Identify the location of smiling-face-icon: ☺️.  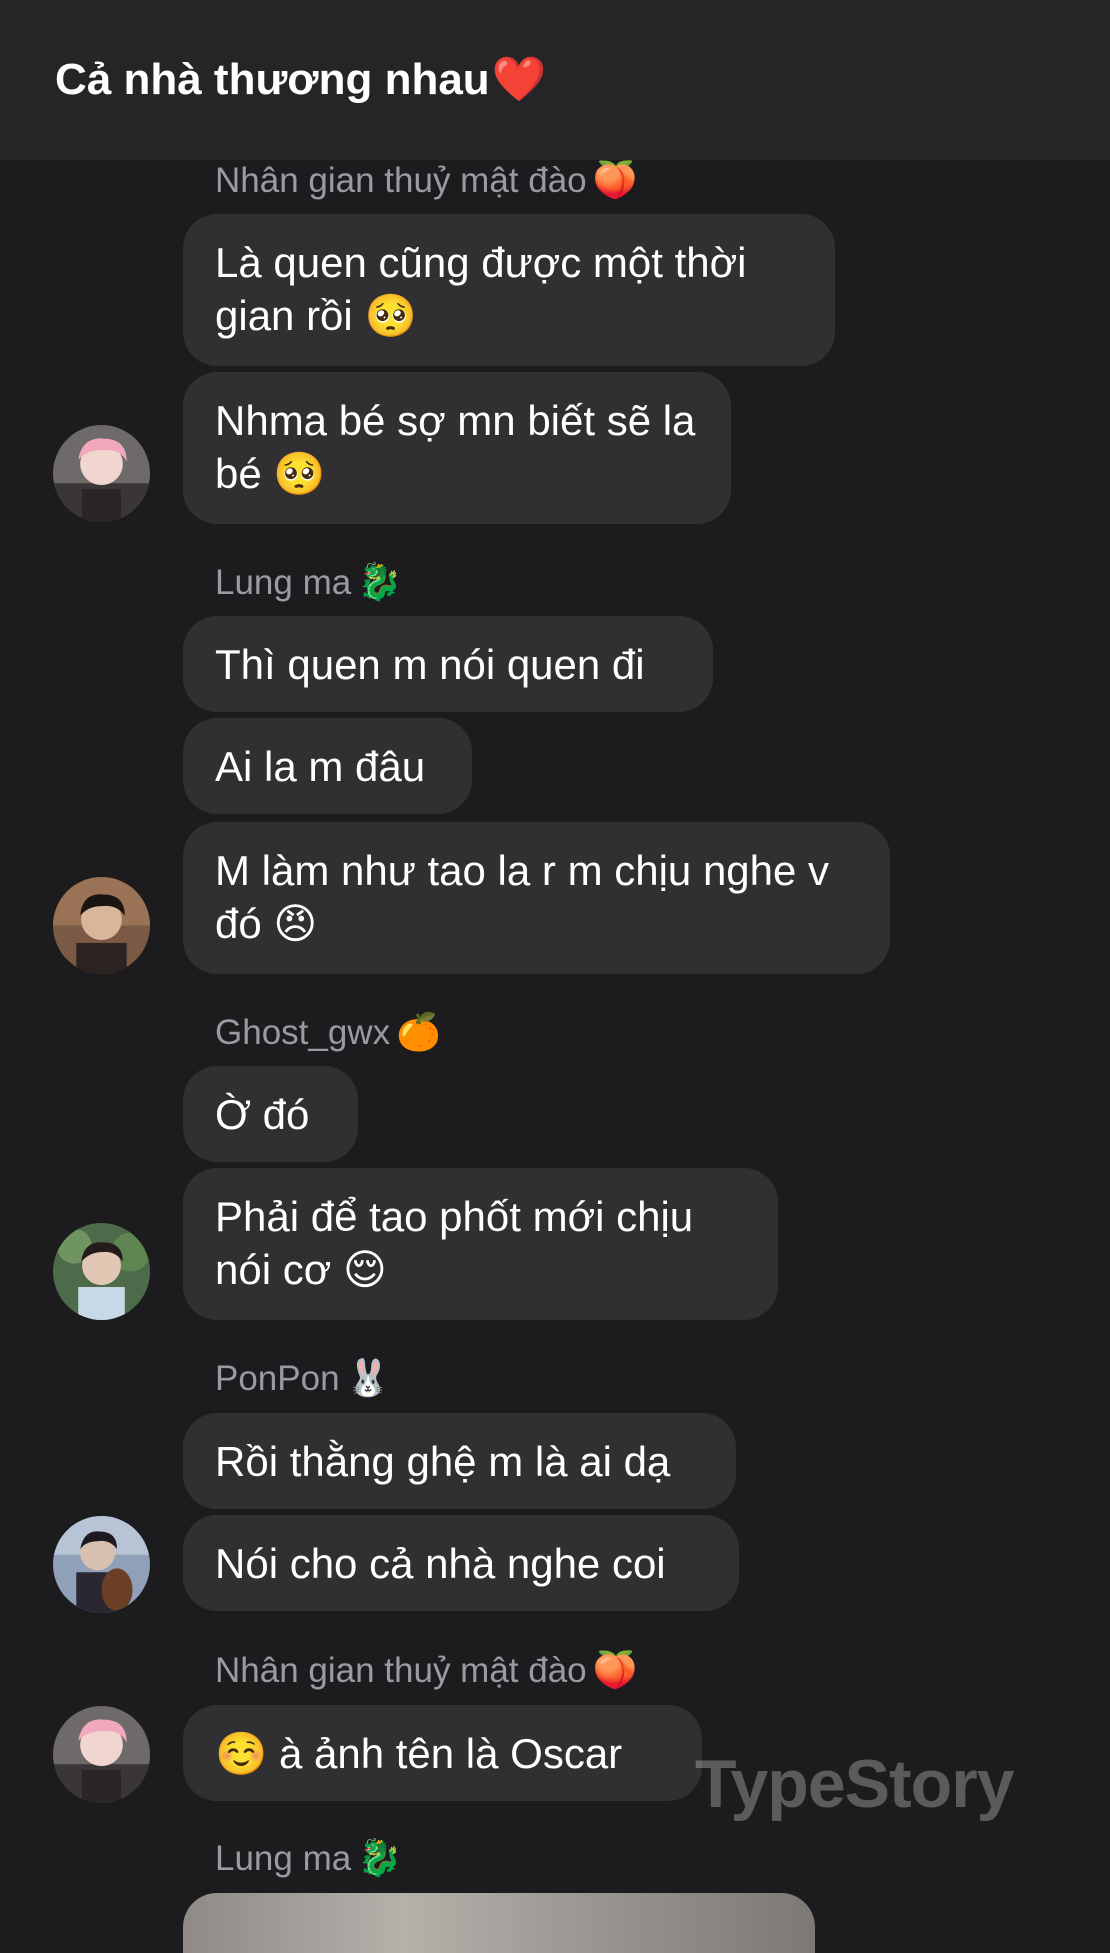
(241, 1753).